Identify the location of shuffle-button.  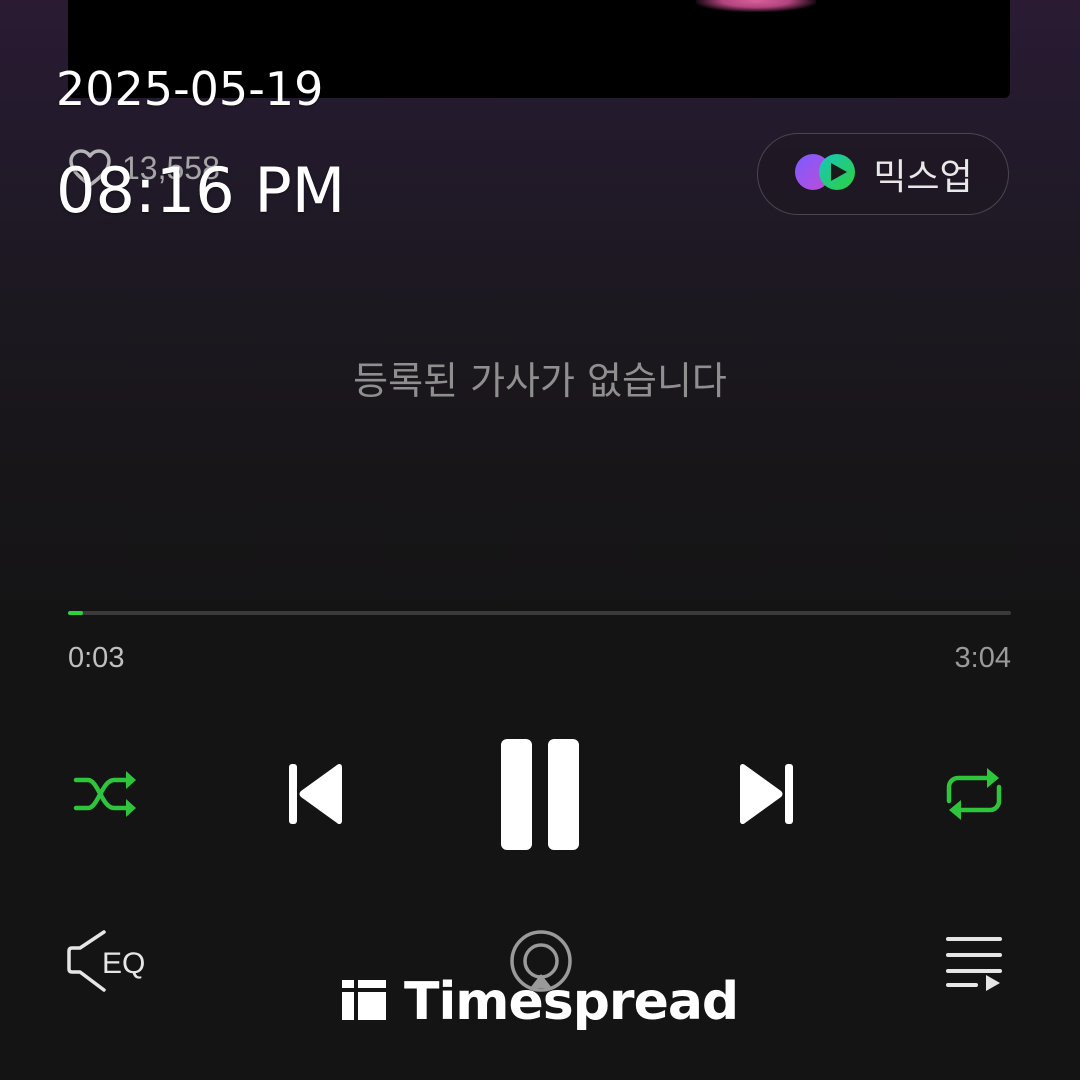
(106, 794).